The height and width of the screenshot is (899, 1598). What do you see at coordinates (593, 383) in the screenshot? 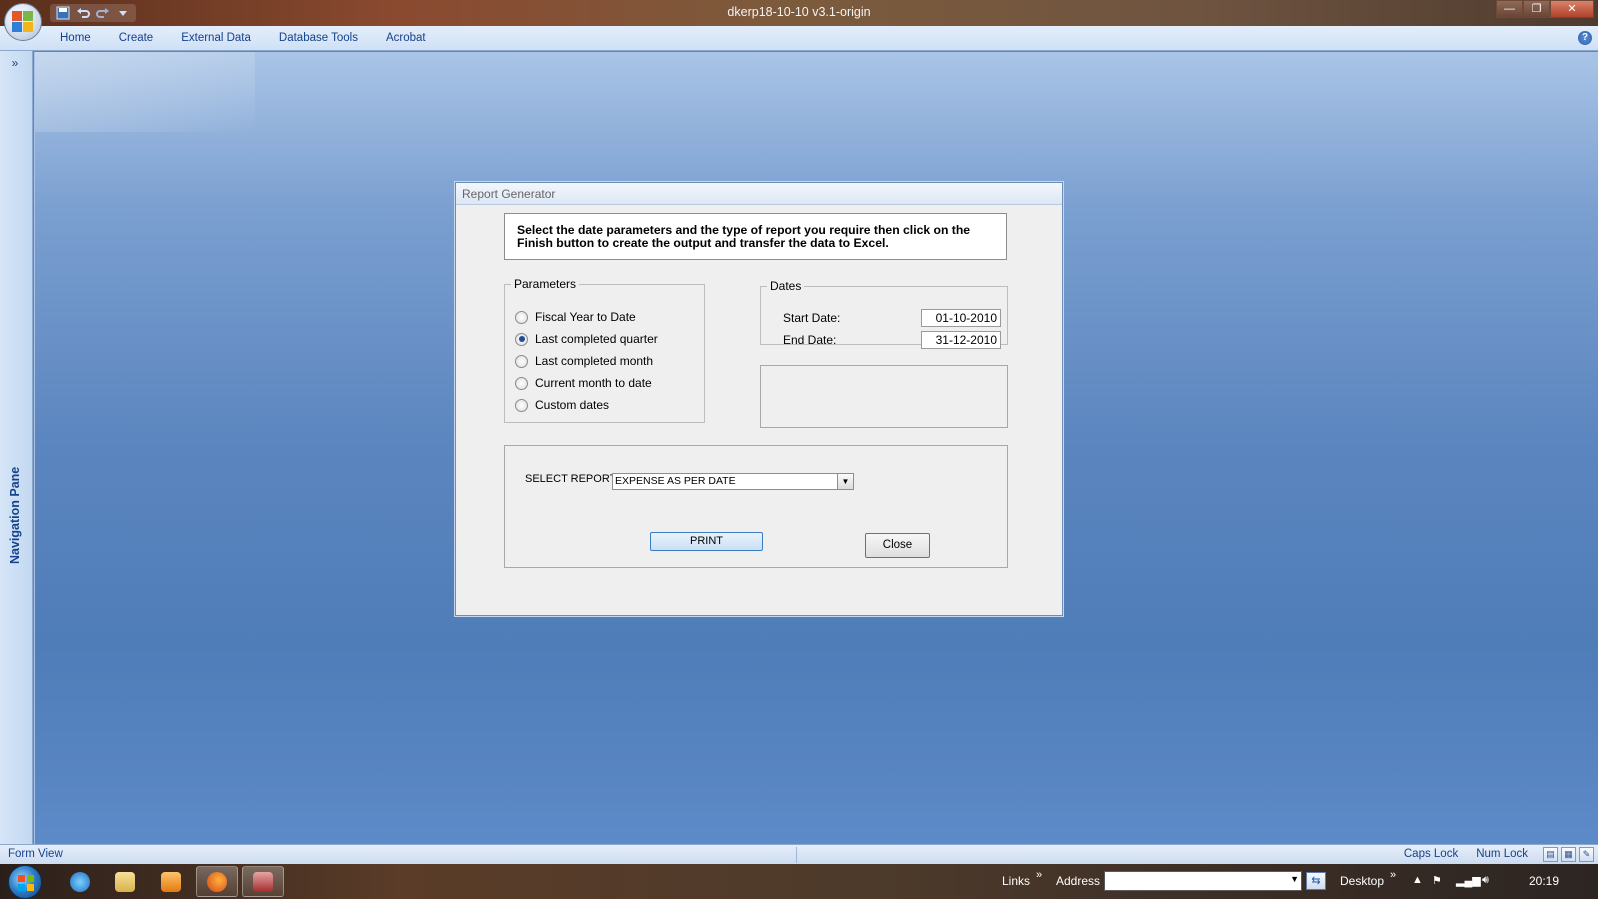
I see `option-label: Current month to date` at bounding box center [593, 383].